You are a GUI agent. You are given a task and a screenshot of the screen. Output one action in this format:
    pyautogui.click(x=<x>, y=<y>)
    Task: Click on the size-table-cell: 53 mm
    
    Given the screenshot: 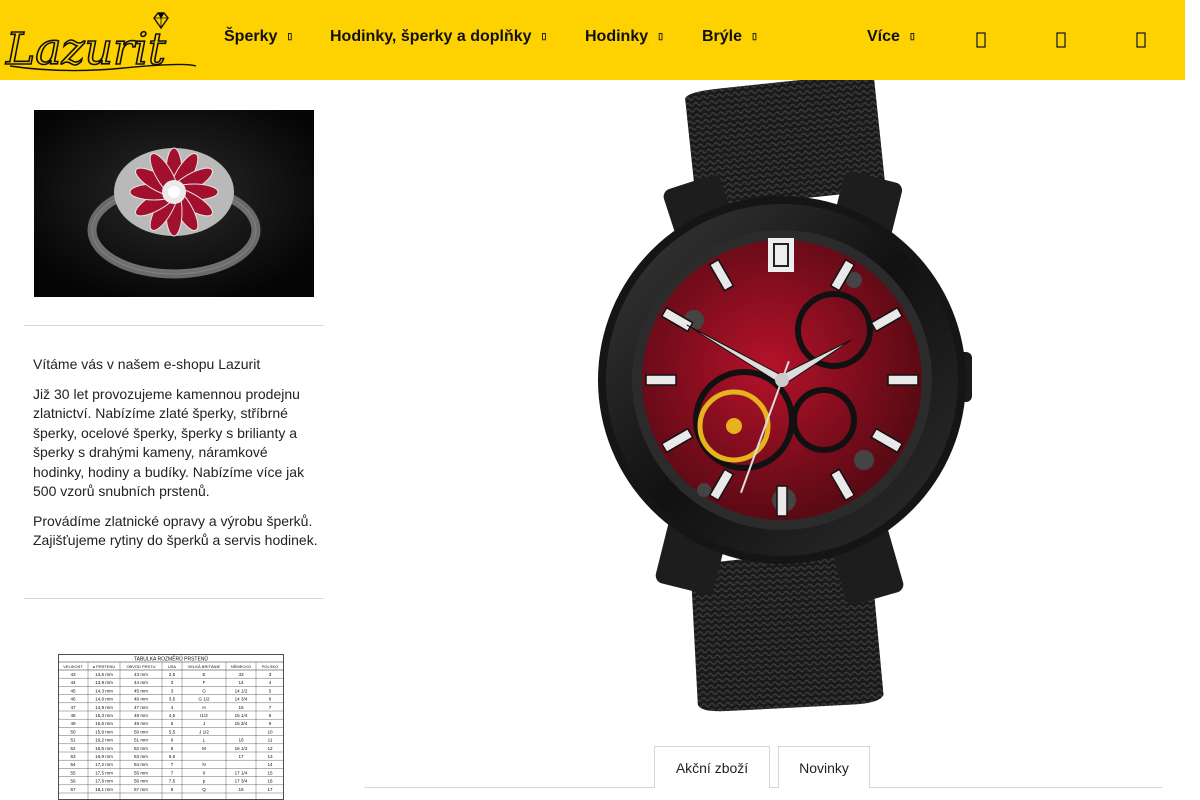 What is the action you would take?
    pyautogui.click(x=141, y=756)
    